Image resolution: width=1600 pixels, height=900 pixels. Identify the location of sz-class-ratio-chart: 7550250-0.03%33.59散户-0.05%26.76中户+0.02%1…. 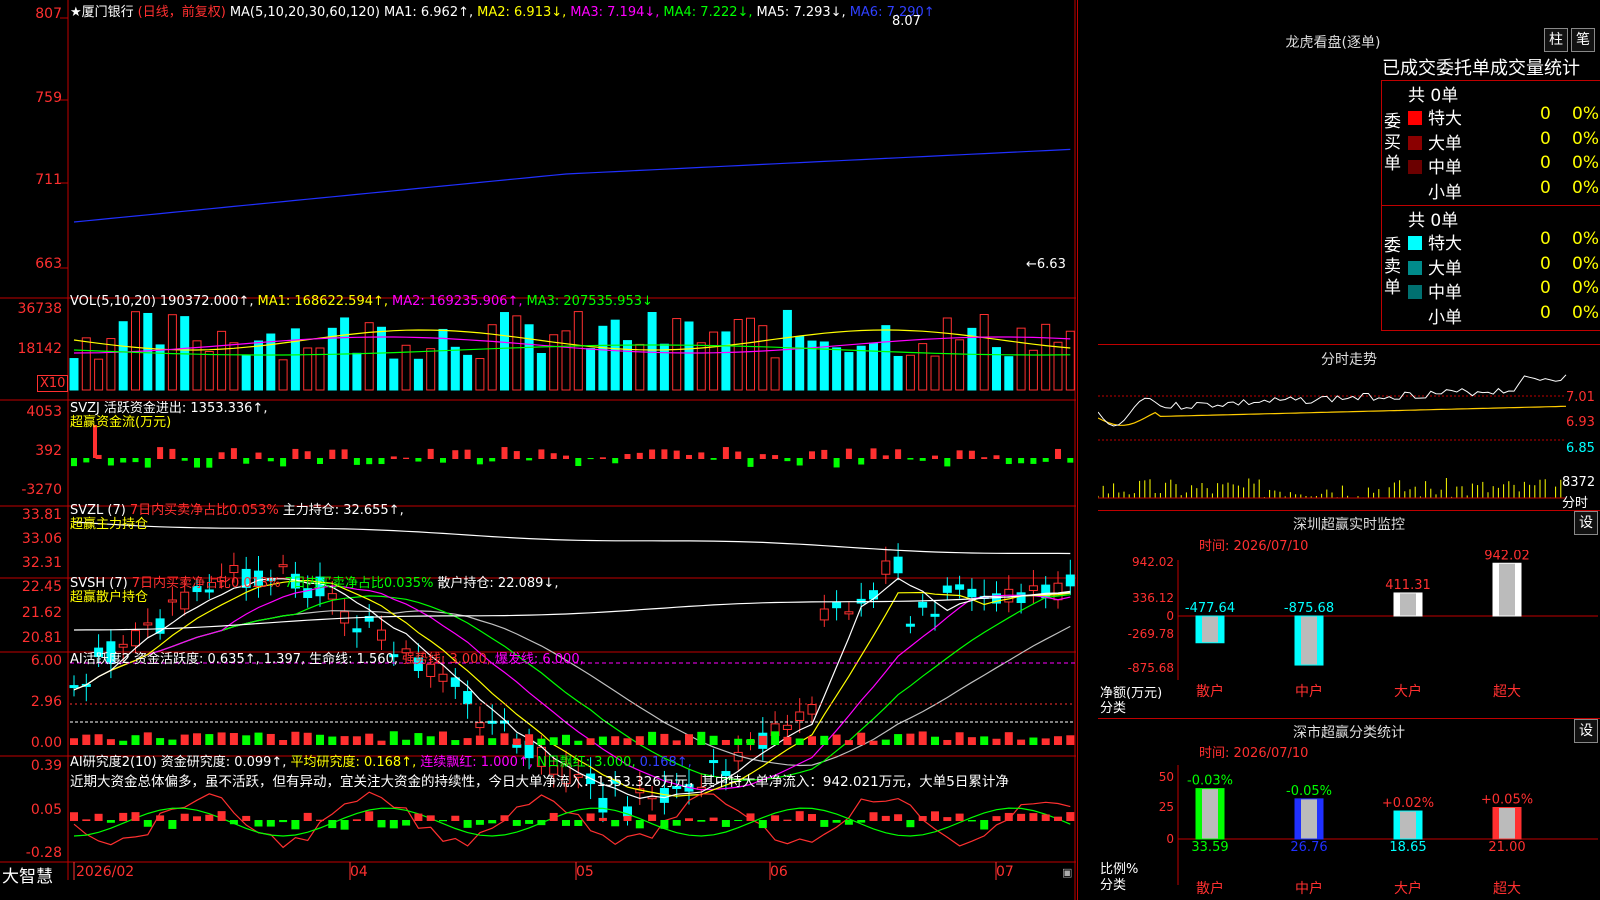
(1349, 827).